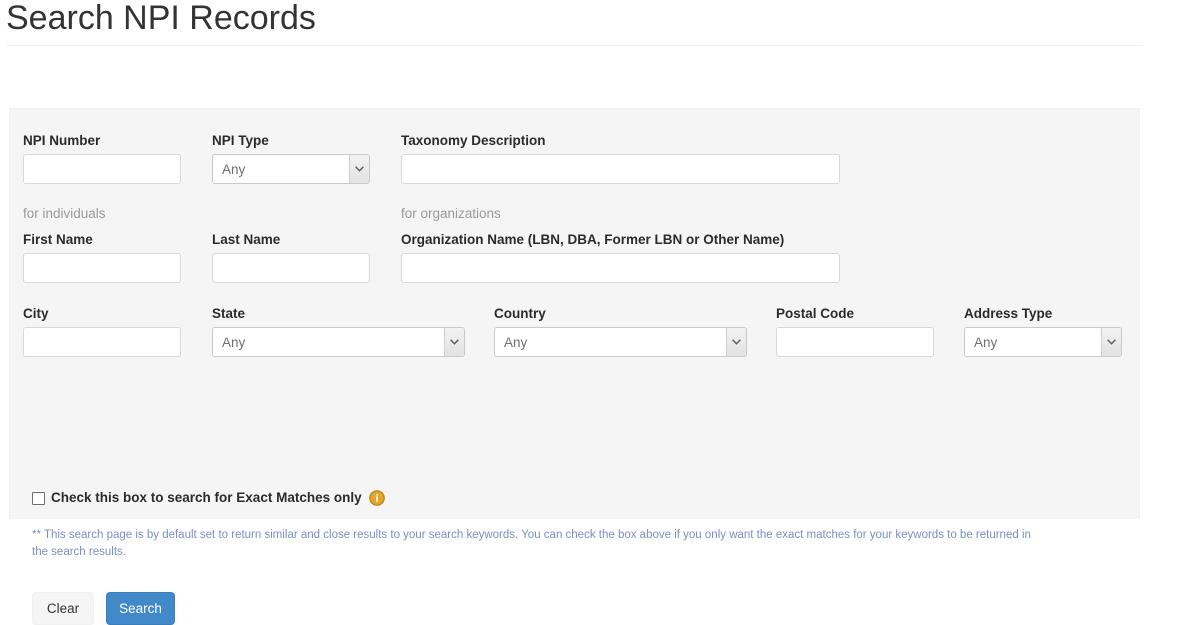  Describe the element at coordinates (281, 169) in the screenshot. I see `npi-type-select-value: Any` at that location.